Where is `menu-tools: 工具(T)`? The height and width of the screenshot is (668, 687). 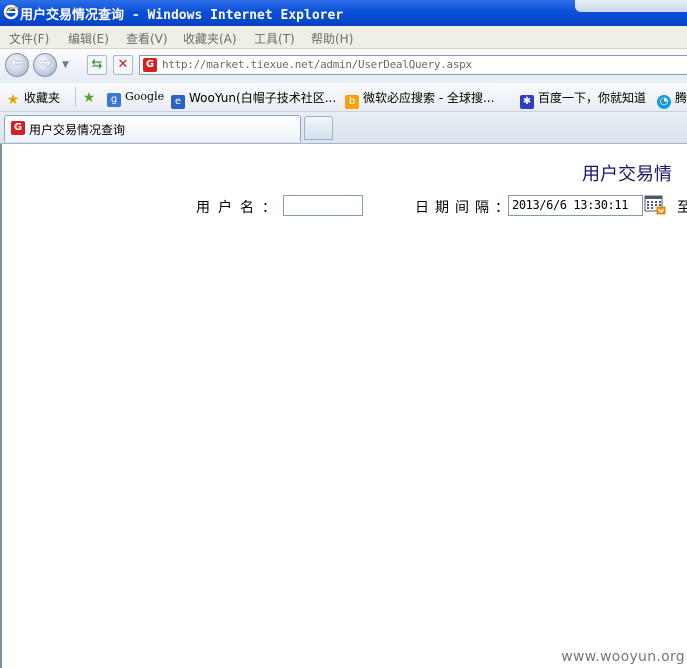
menu-tools: 工具(T) is located at coordinates (274, 38).